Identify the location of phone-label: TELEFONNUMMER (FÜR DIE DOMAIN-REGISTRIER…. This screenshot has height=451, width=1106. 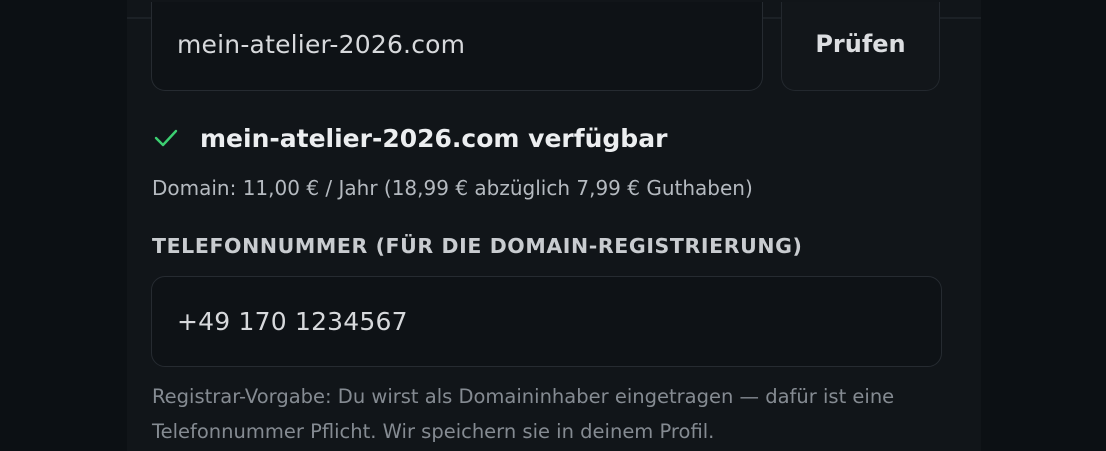
(477, 246).